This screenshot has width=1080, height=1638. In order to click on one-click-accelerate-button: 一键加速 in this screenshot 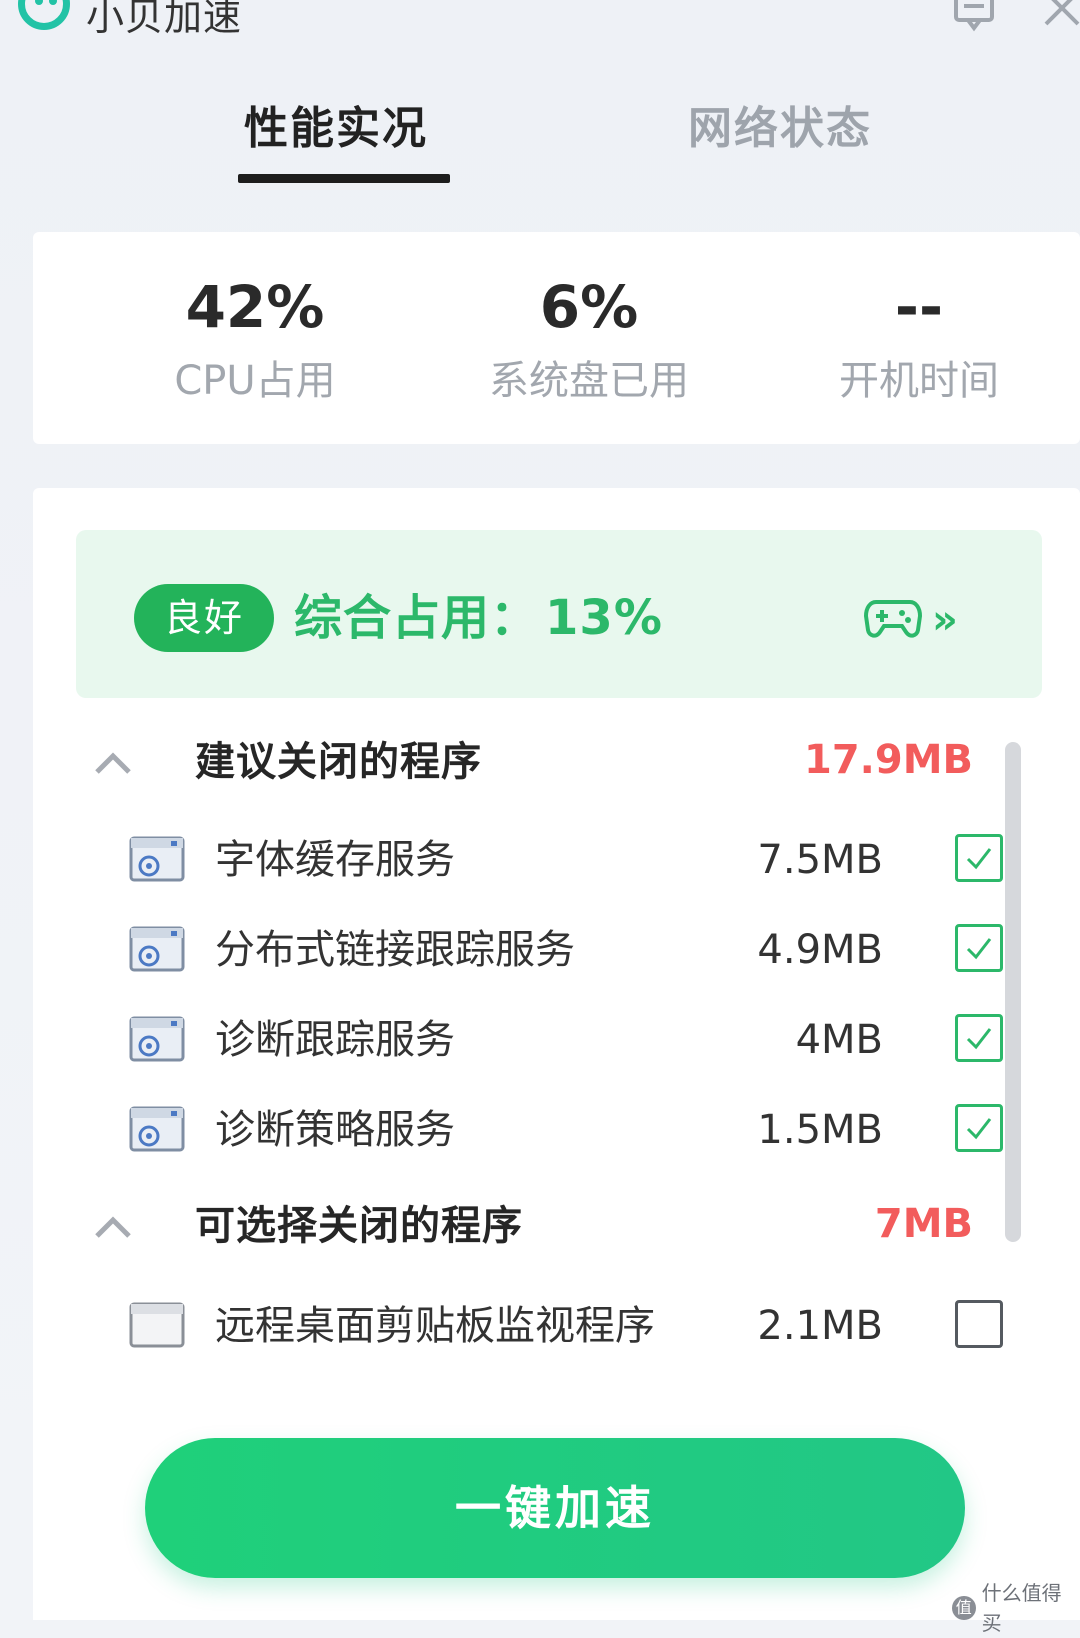, I will do `click(555, 1508)`.